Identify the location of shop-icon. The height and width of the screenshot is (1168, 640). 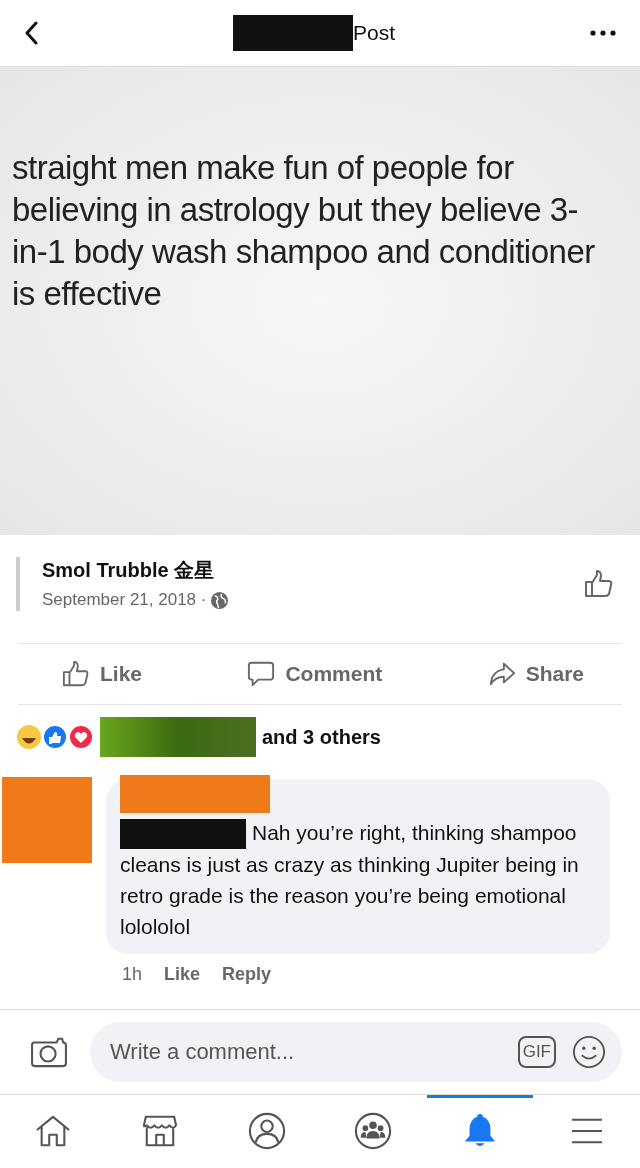
(160, 1130).